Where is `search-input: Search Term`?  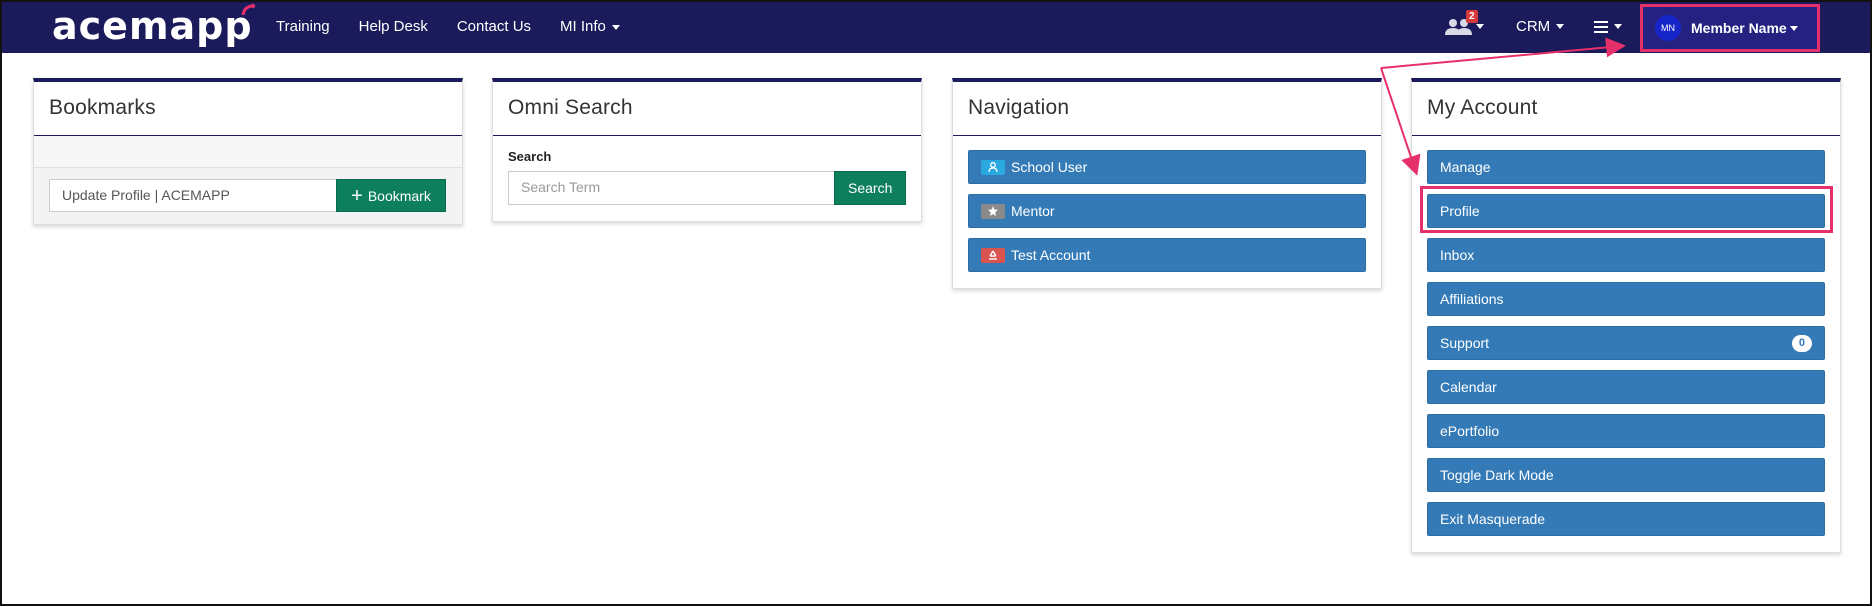 search-input: Search Term is located at coordinates (671, 188).